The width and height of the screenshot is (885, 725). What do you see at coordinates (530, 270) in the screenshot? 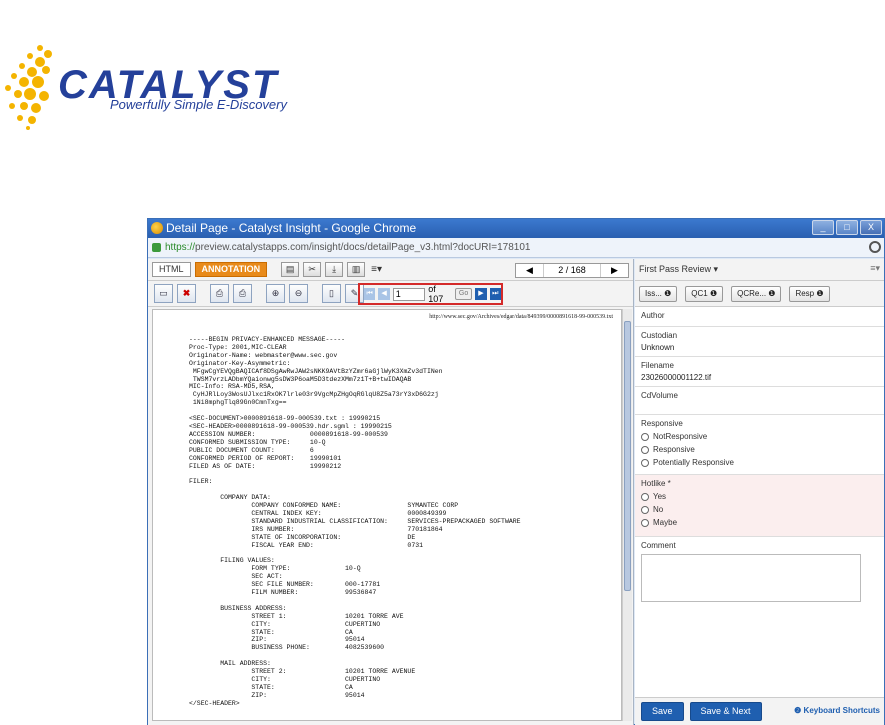
I see `prev-document-button: ◀` at bounding box center [530, 270].